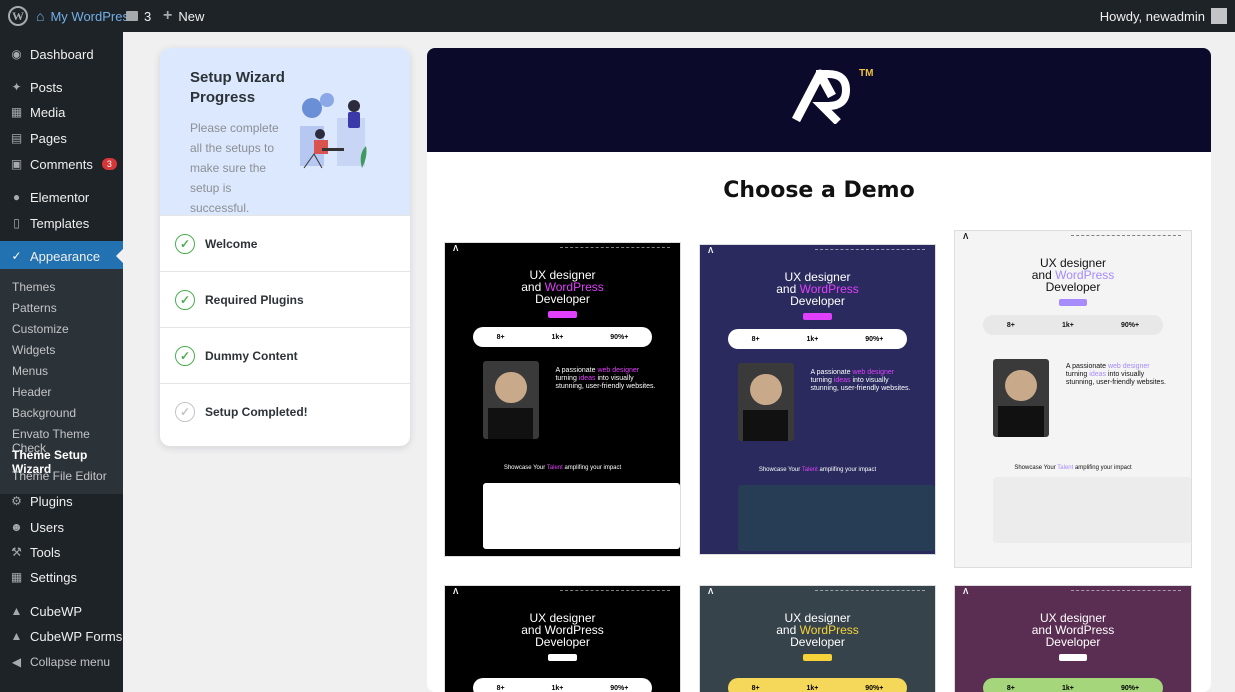  Describe the element at coordinates (61, 662) in the screenshot. I see `collapse-menu-button: ◀ Collapse menu` at that location.